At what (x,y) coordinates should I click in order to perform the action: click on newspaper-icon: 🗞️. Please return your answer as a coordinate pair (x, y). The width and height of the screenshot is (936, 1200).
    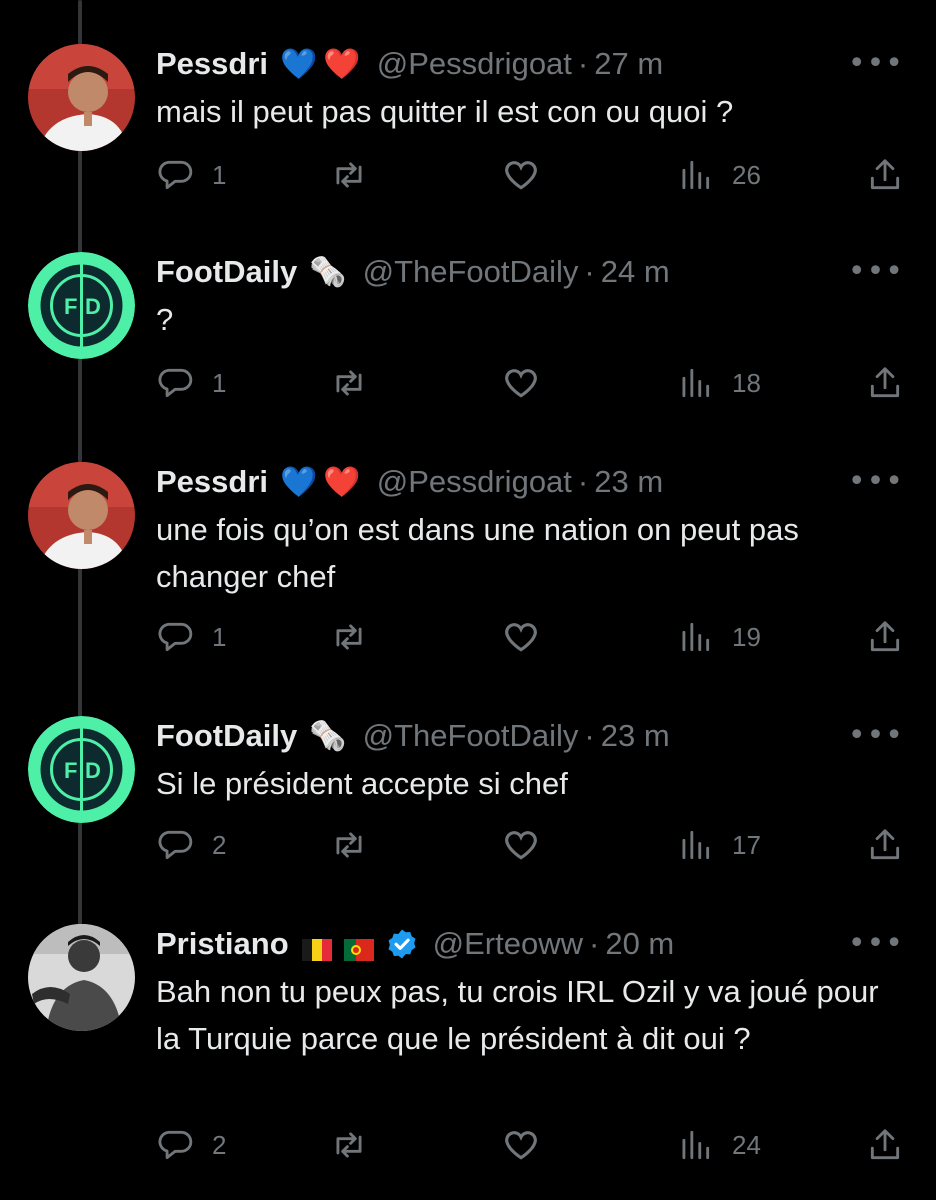
    Looking at the image, I should click on (328, 736).